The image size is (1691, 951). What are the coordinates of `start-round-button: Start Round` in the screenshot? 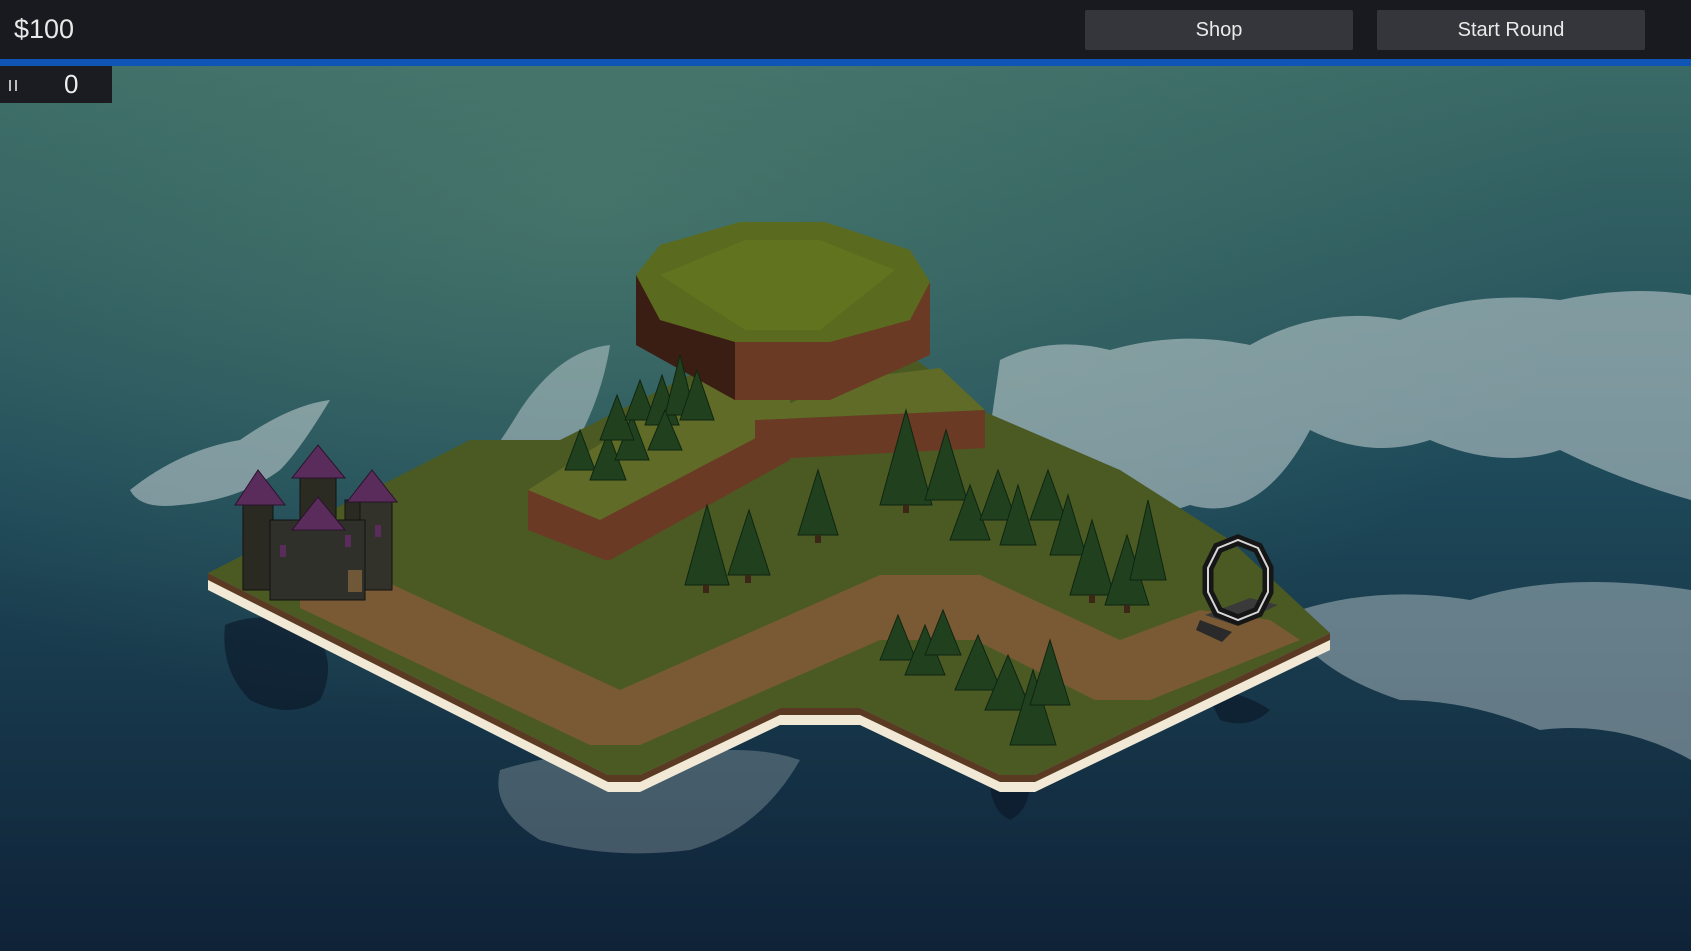 It's located at (1511, 30).